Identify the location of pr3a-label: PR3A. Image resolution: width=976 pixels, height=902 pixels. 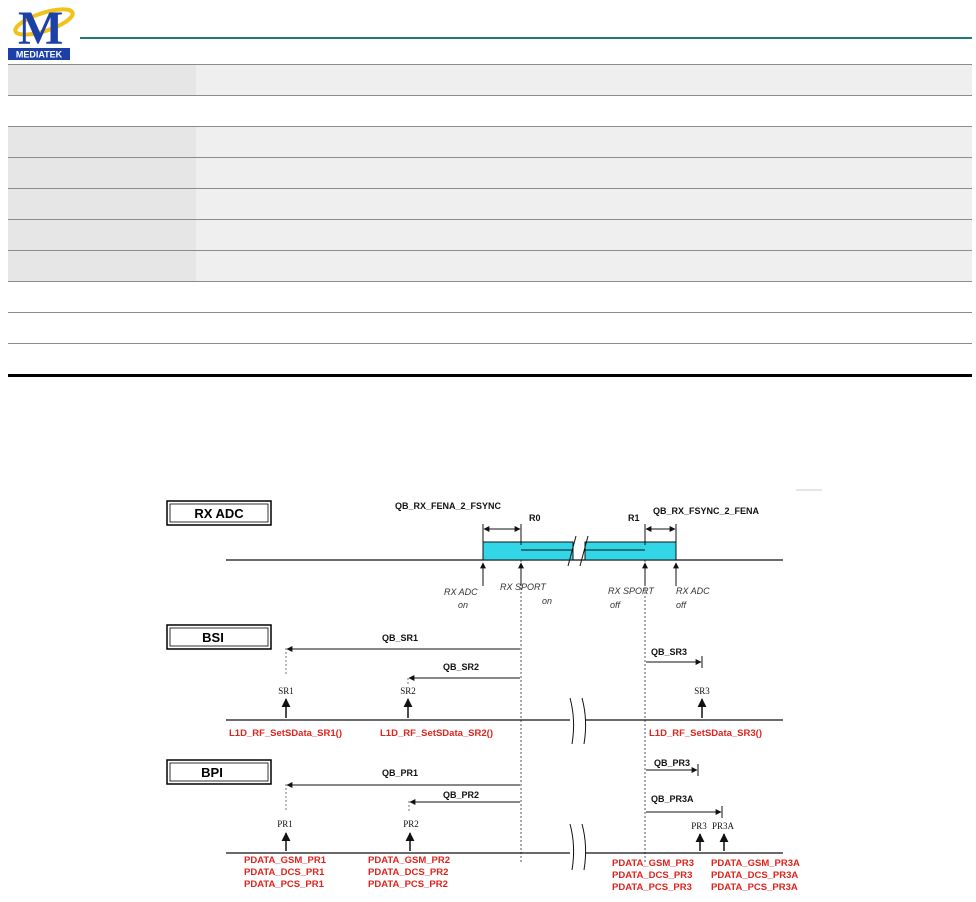
(723, 826).